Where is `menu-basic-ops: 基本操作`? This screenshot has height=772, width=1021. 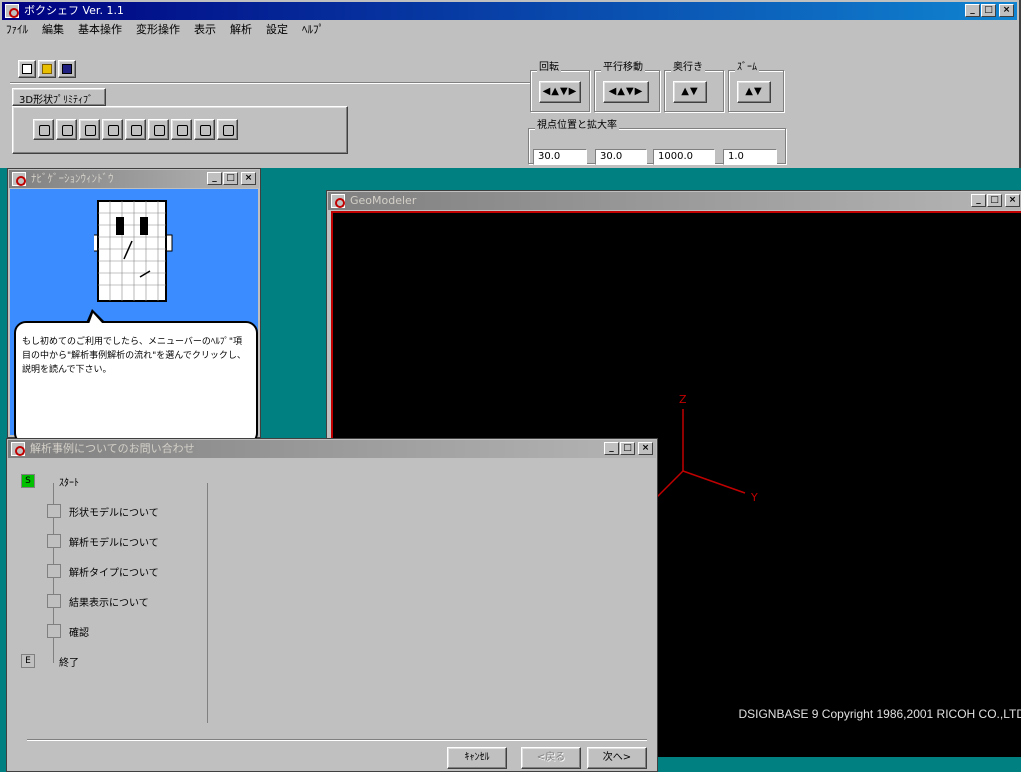
menu-basic-ops: 基本操作 is located at coordinates (100, 30).